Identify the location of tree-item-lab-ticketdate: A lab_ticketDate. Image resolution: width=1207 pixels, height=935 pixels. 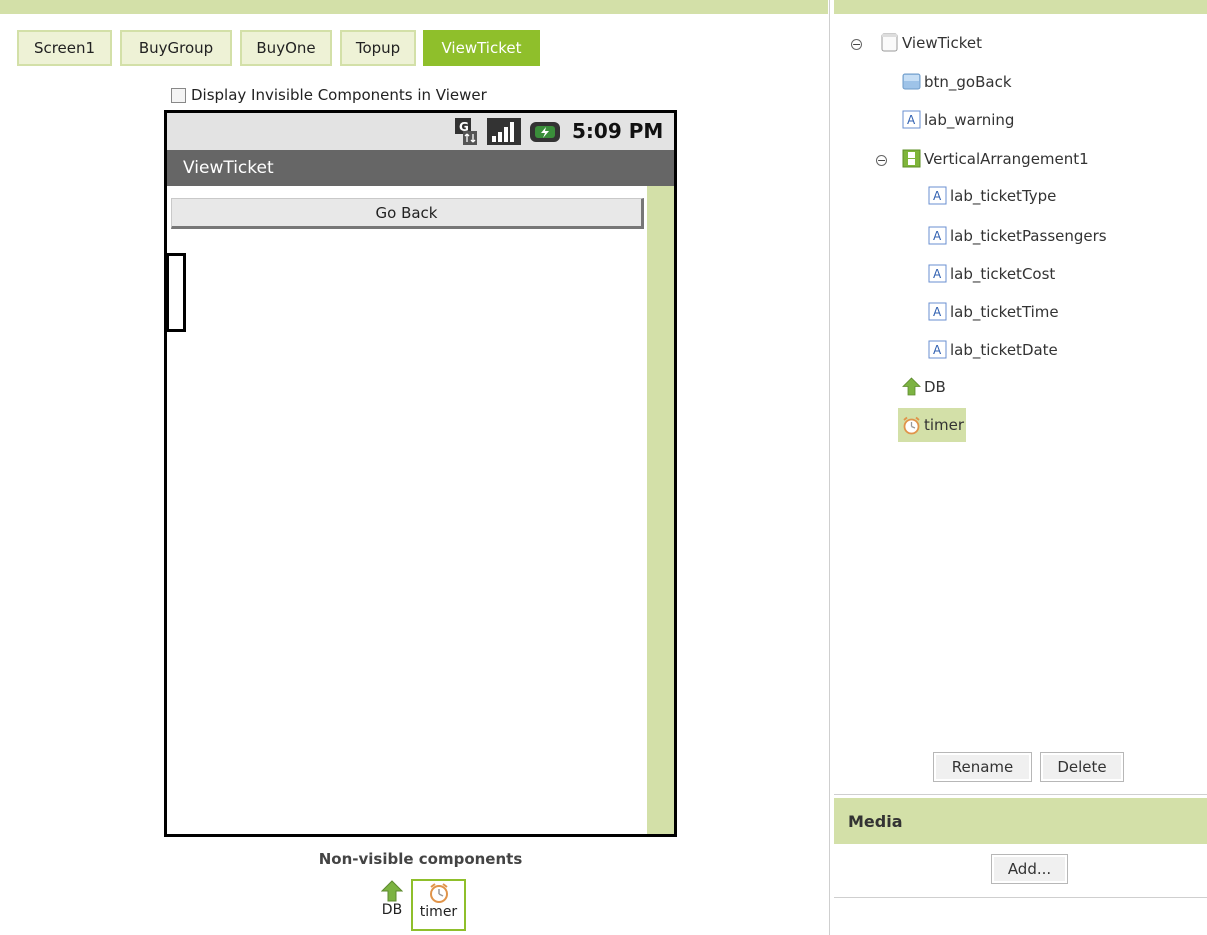
(993, 349).